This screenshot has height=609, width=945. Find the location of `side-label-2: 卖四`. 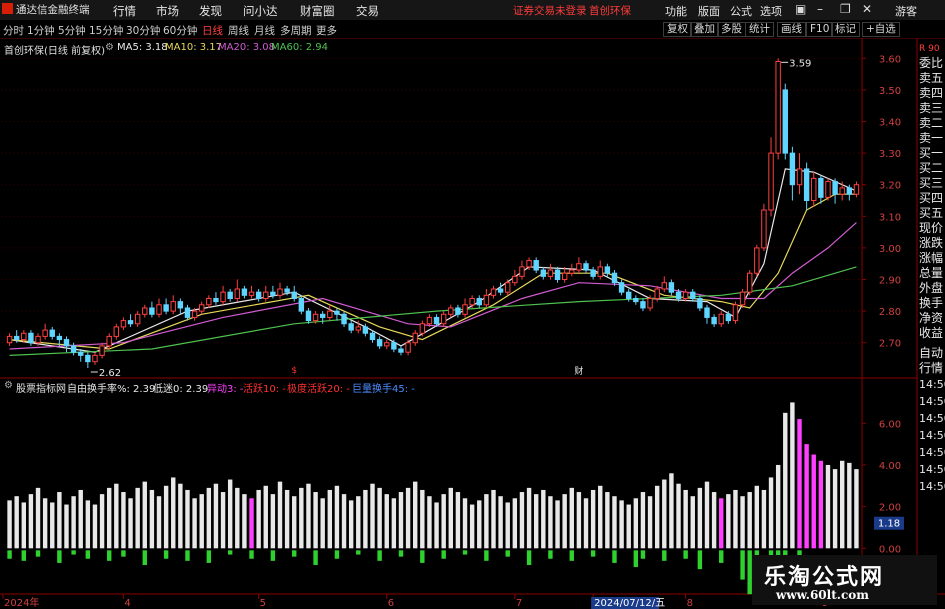

side-label-2: 卖四 is located at coordinates (931, 93).